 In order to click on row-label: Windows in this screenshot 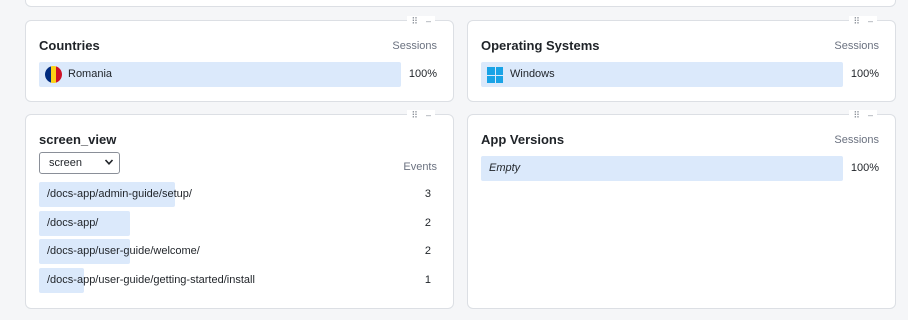, I will do `click(532, 74)`.